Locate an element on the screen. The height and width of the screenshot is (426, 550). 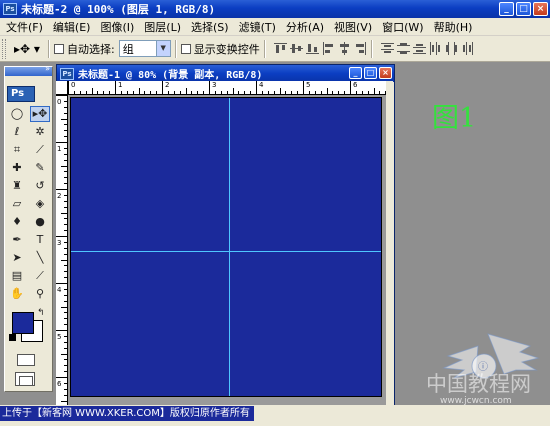
align-hcenter-icon is located at coordinates (344, 48).